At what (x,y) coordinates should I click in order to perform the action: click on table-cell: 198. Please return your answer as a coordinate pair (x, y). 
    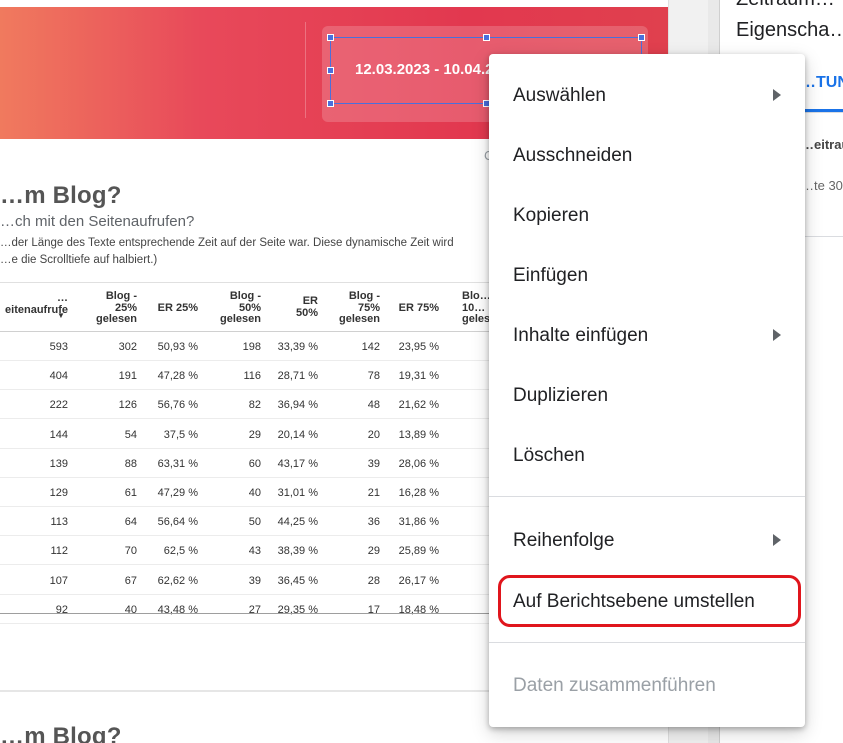
    Looking at the image, I should click on (251, 347).